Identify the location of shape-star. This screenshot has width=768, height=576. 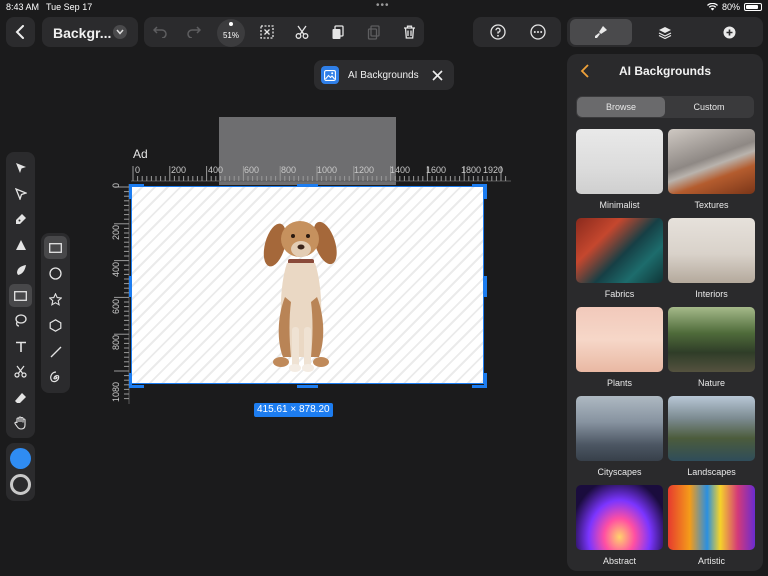
(55, 299).